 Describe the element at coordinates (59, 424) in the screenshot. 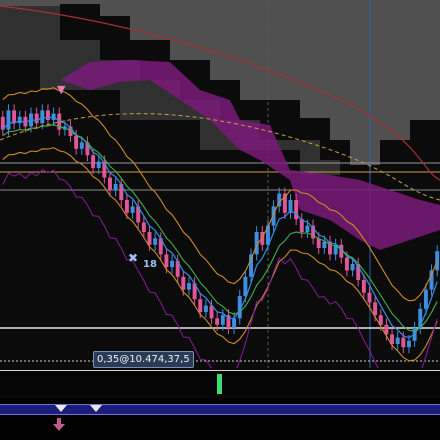

I see `arrow-down-icon` at that location.